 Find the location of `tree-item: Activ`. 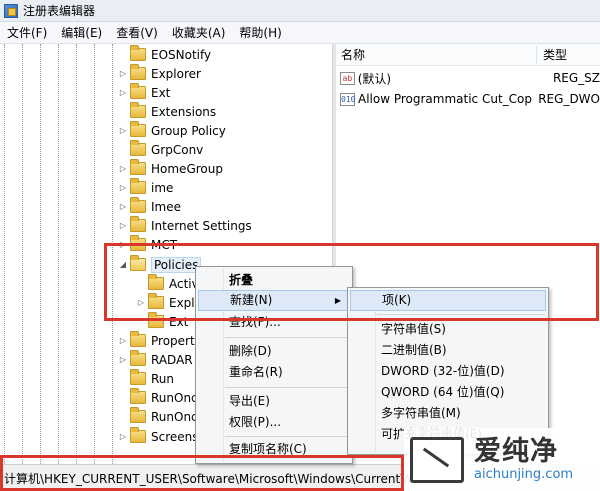

tree-item: Activ is located at coordinates (167, 283).